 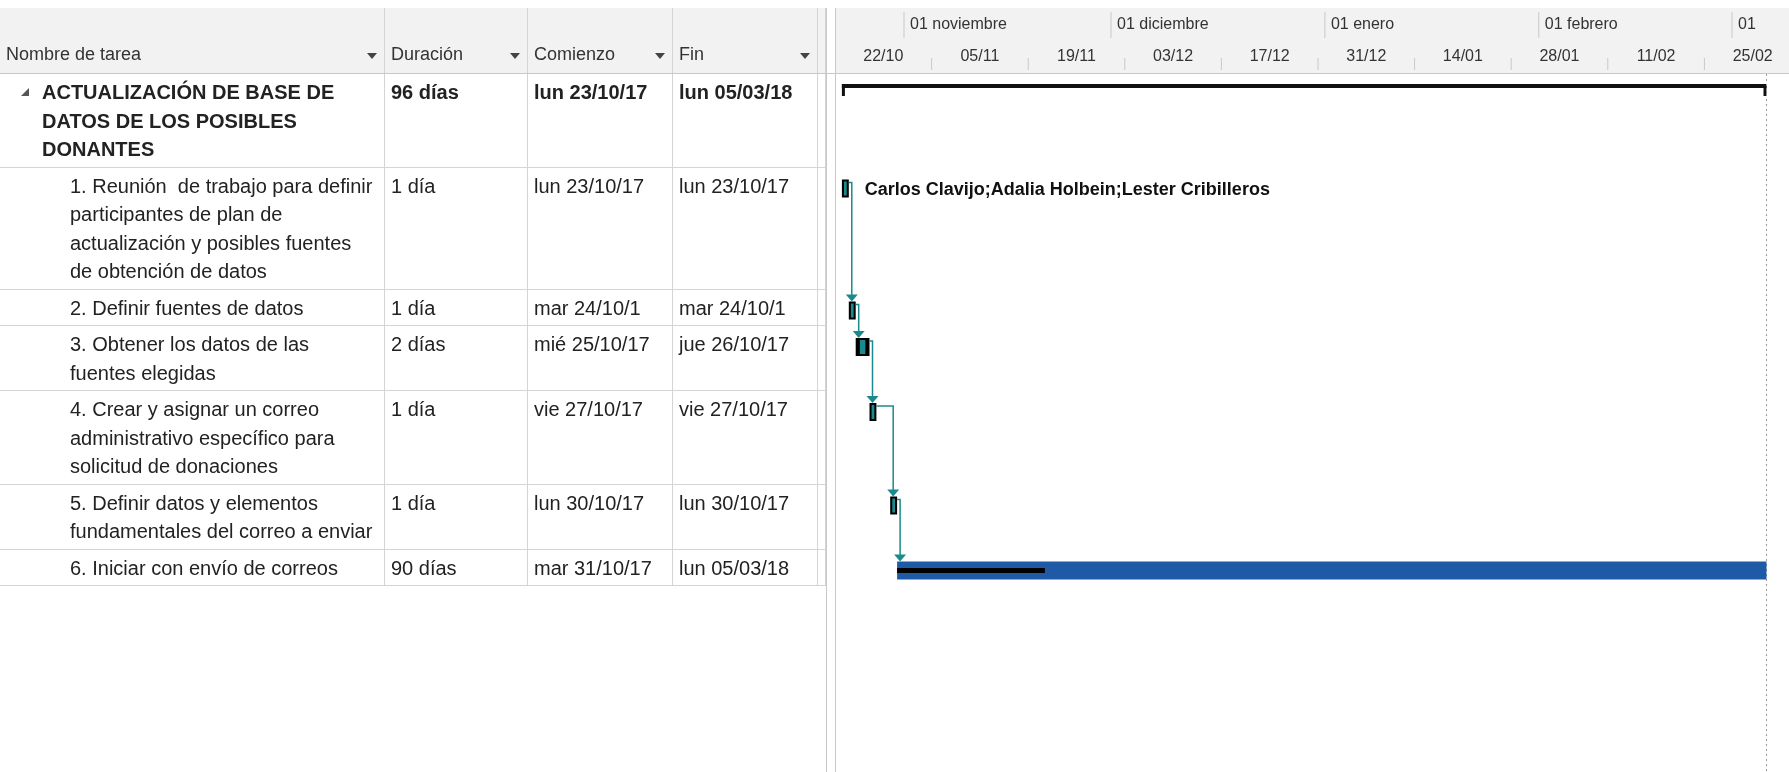 I want to click on task-finish: lun 30/10/17, so click(x=734, y=502).